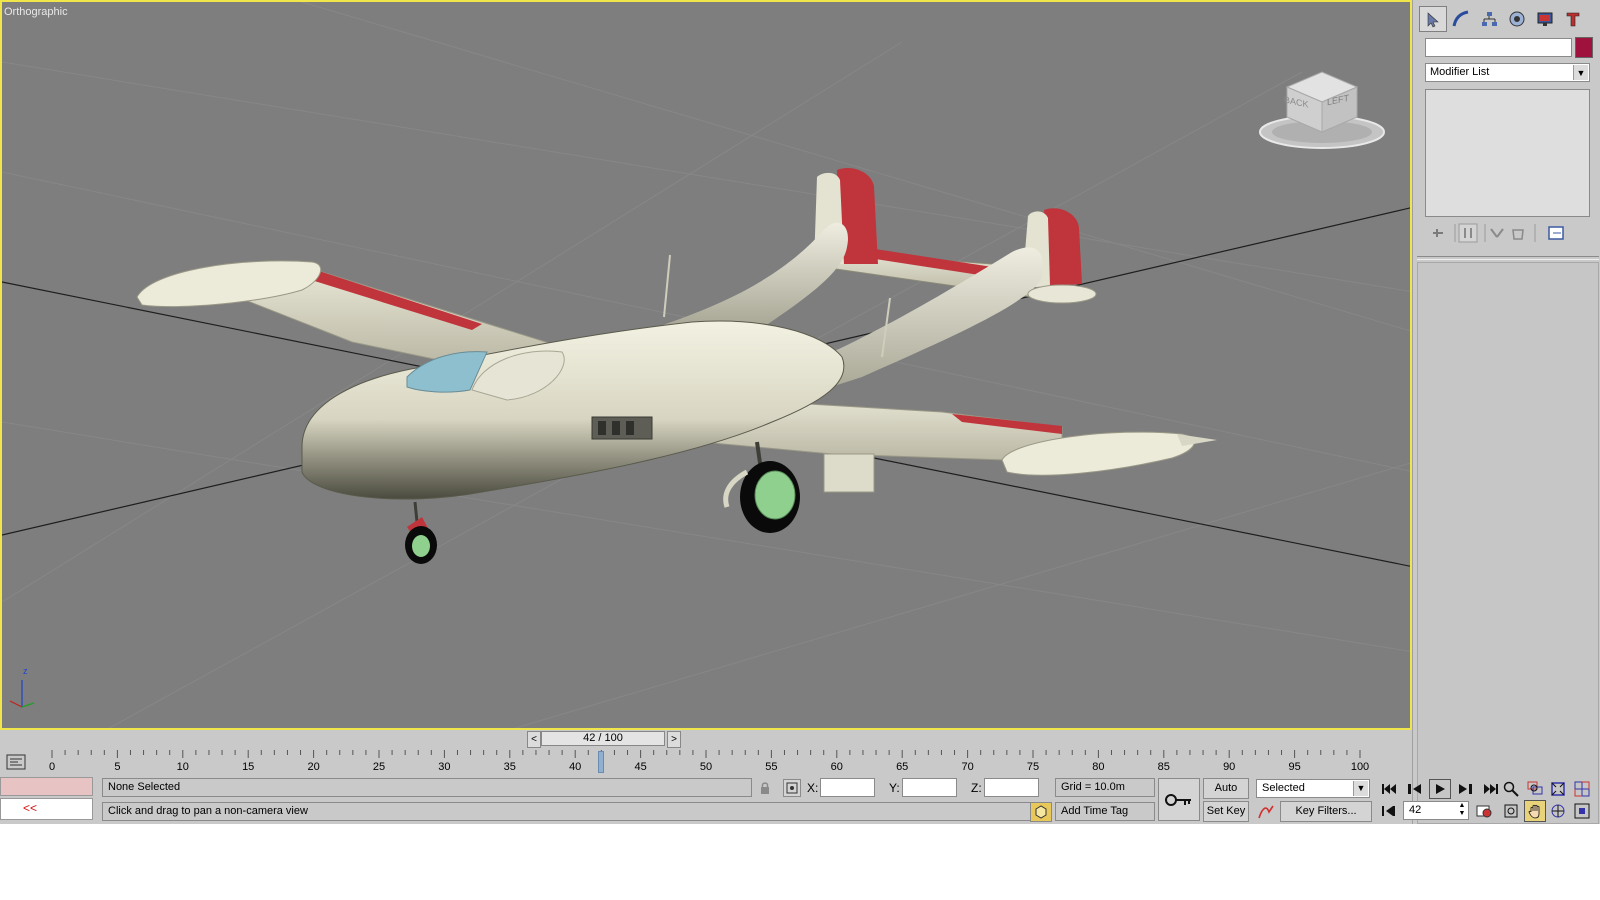  Describe the element at coordinates (1313, 788) in the screenshot. I see `key-mode-dropdown: Selected ▼` at that location.